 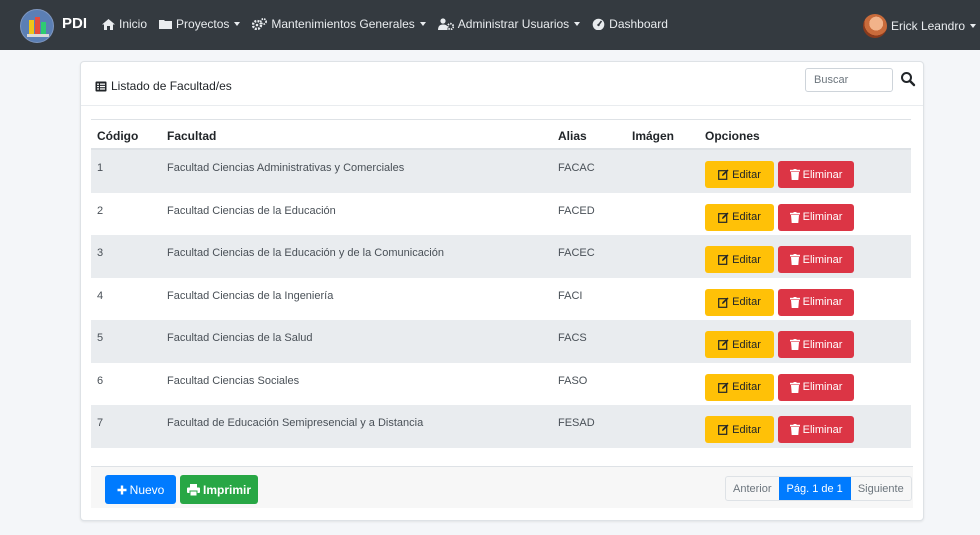 What do you see at coordinates (570, 295) in the screenshot?
I see `cell-alias: FACI` at bounding box center [570, 295].